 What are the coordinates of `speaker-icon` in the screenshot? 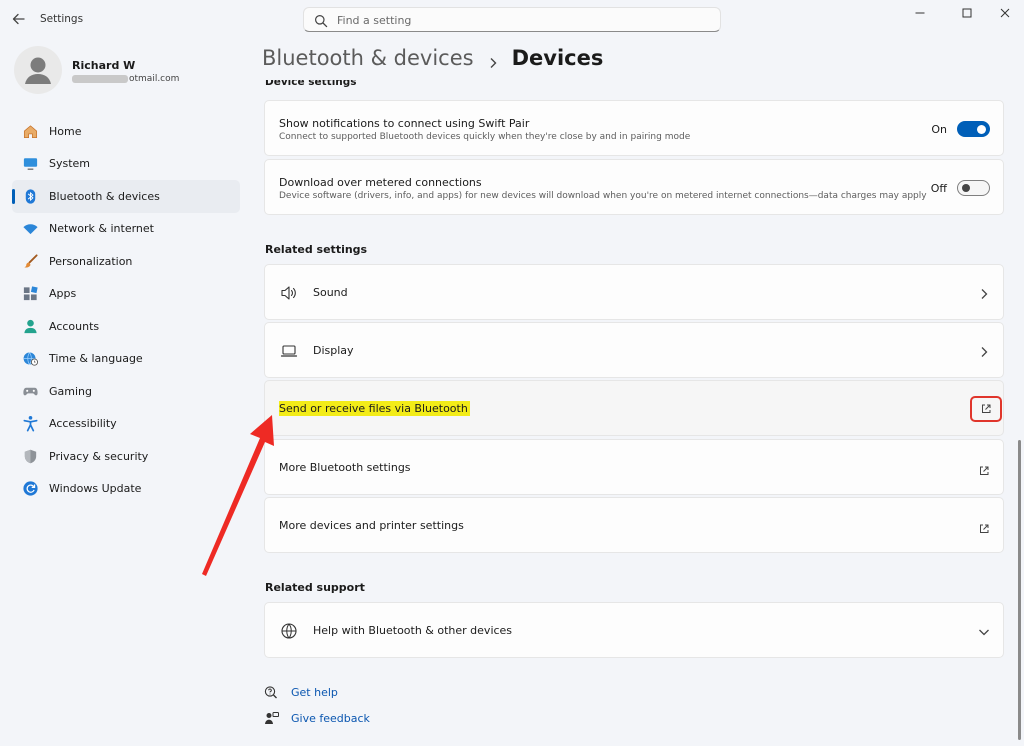 It's located at (289, 293).